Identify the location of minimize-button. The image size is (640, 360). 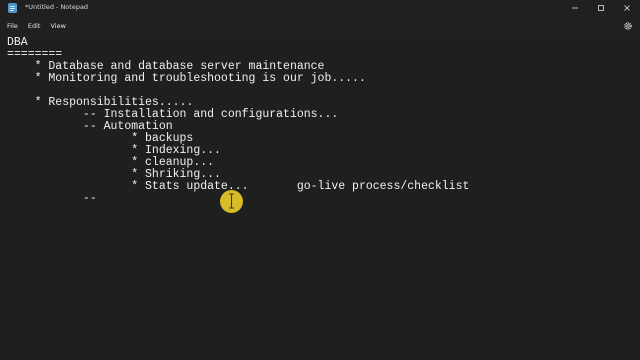
(575, 7).